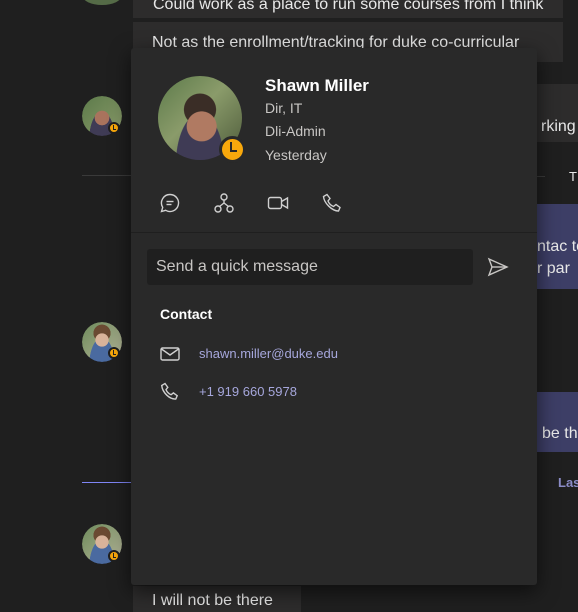 This screenshot has height=612, width=578. What do you see at coordinates (212, 600) in the screenshot?
I see `chat-message-text: I will not be there` at bounding box center [212, 600].